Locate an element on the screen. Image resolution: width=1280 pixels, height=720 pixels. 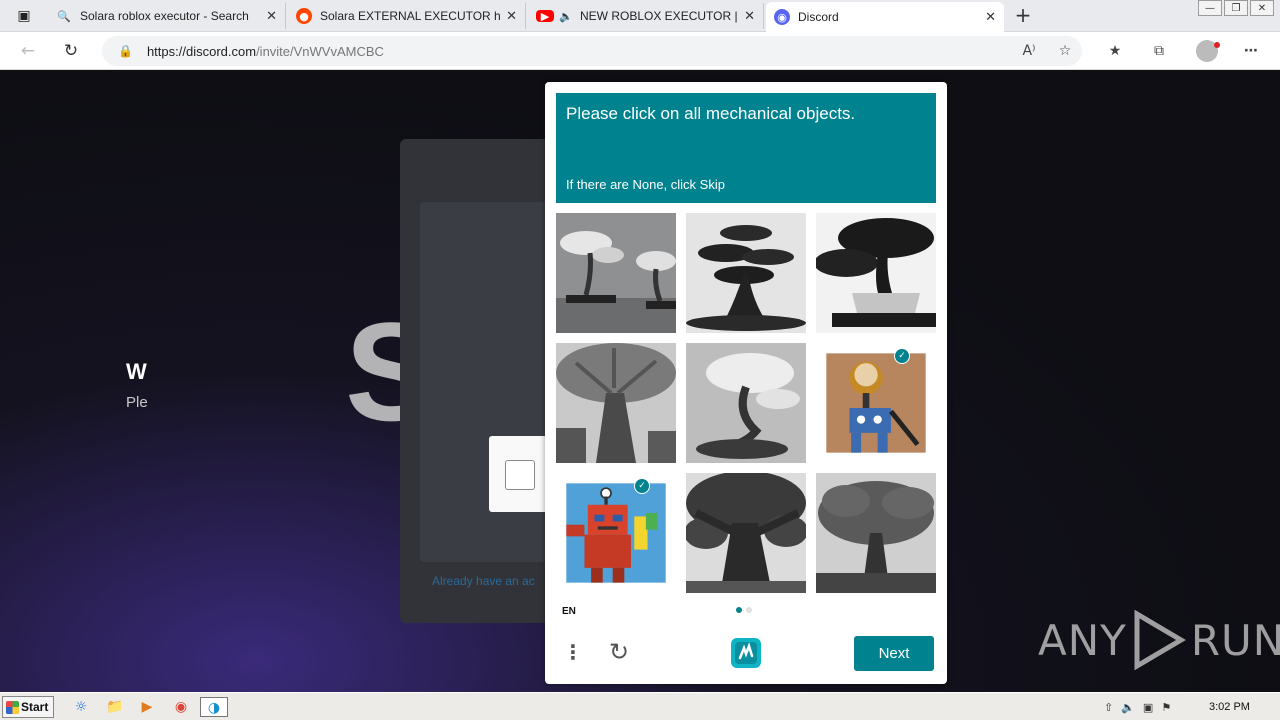
large-tree-tile is located at coordinates (616, 403).